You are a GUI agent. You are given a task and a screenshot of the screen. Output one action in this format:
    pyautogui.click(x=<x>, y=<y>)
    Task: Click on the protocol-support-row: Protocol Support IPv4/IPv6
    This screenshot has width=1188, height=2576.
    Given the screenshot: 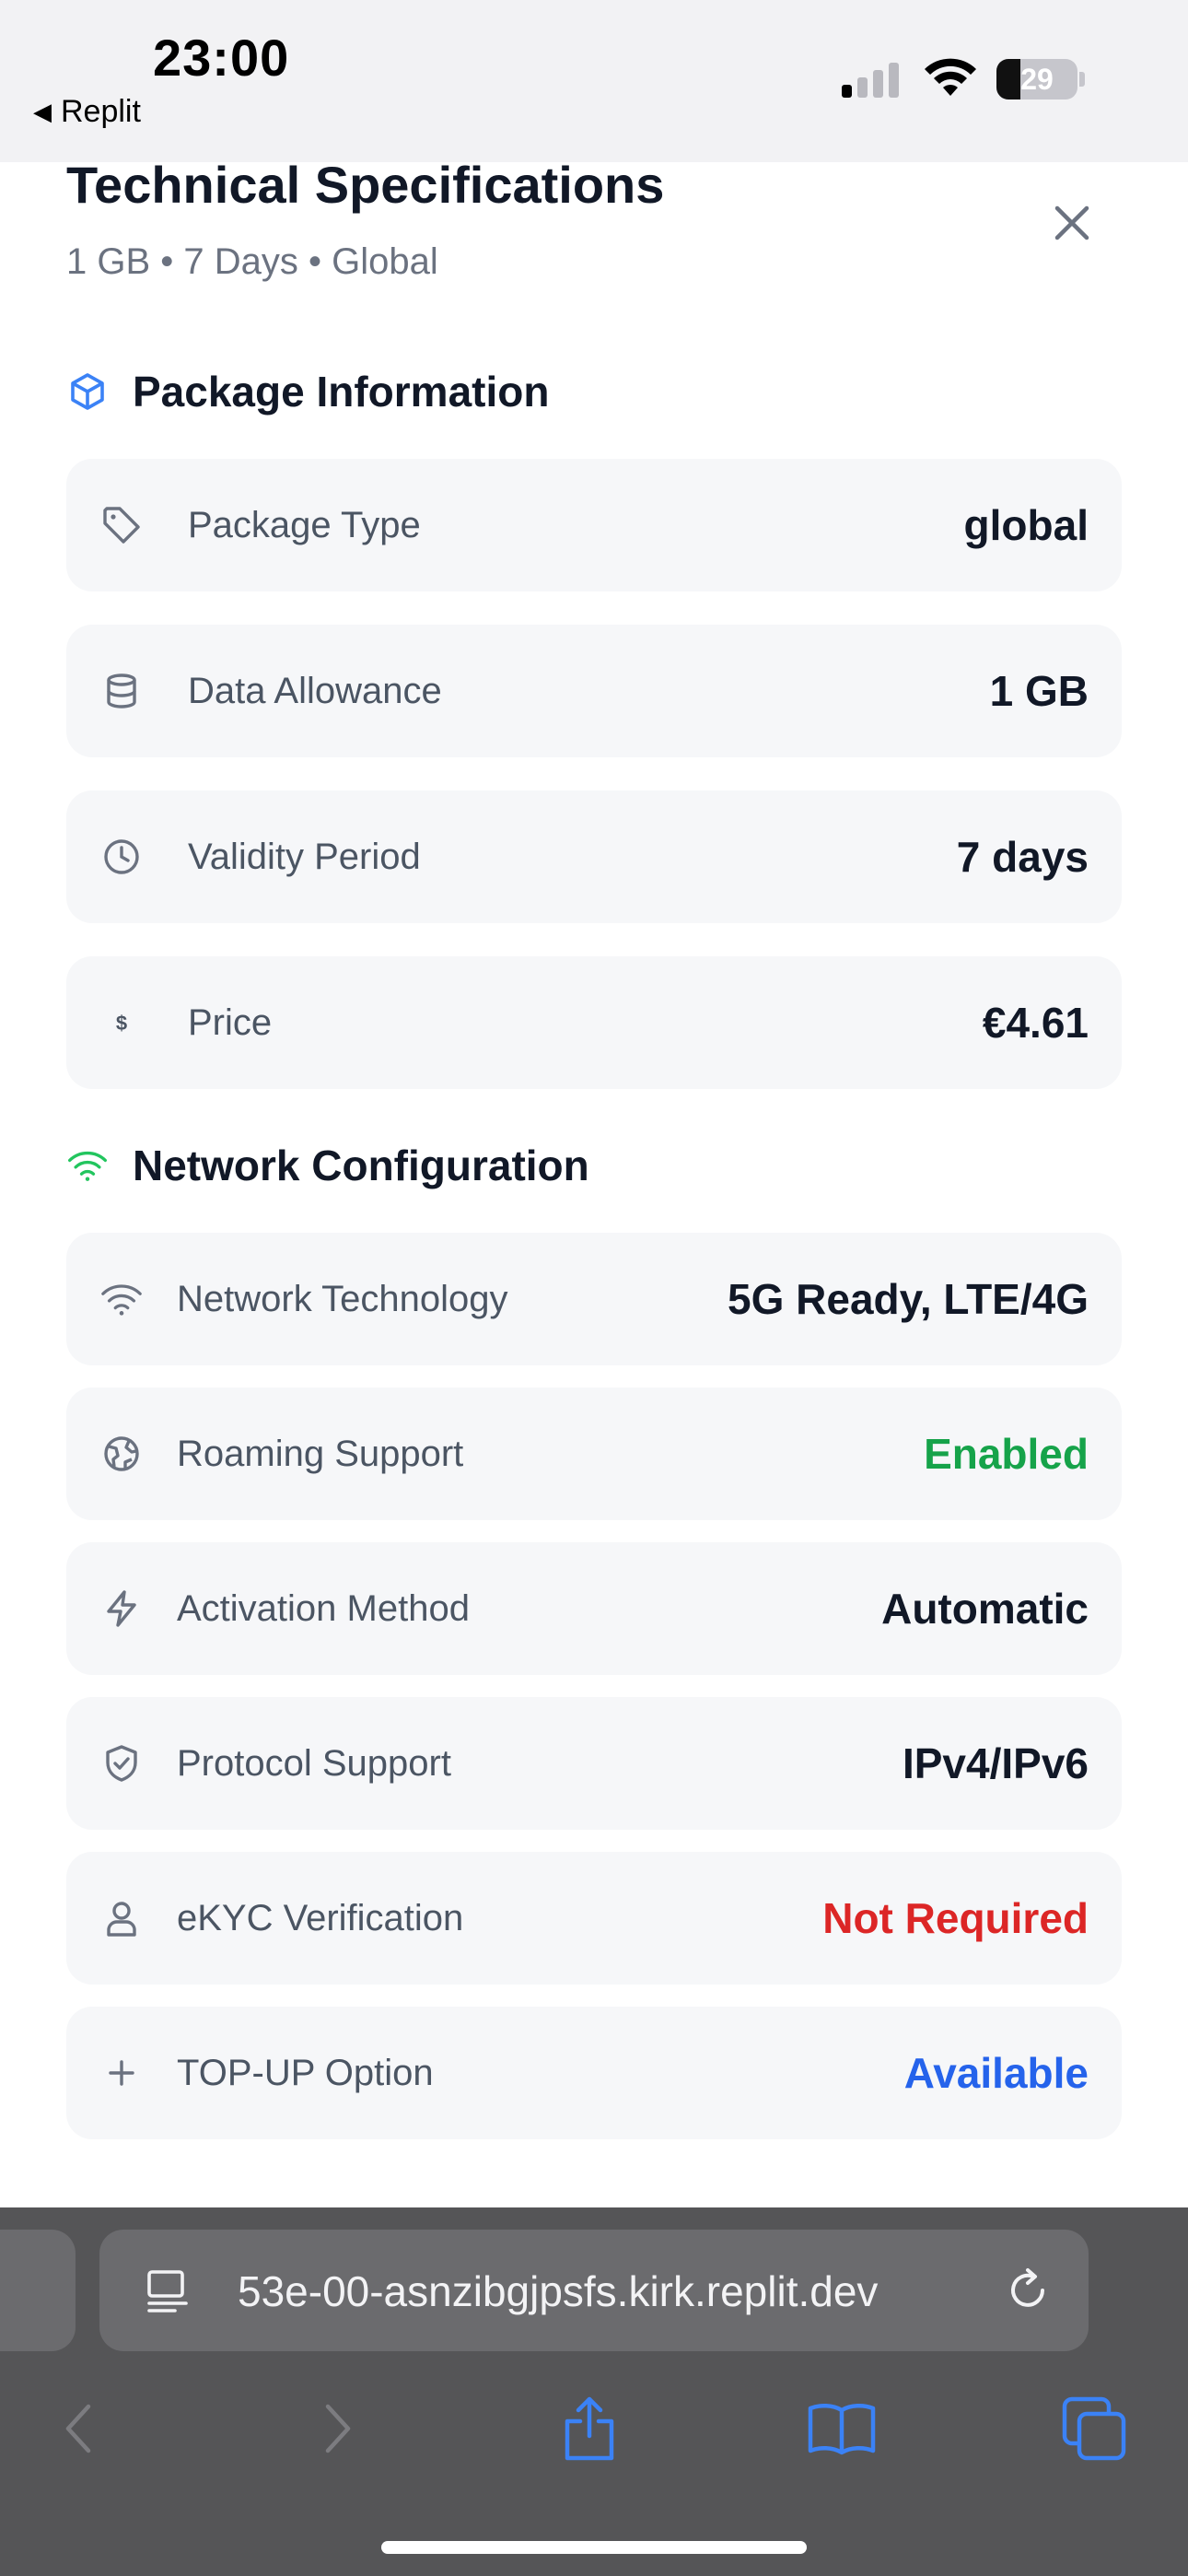 What is the action you would take?
    pyautogui.click(x=594, y=1763)
    